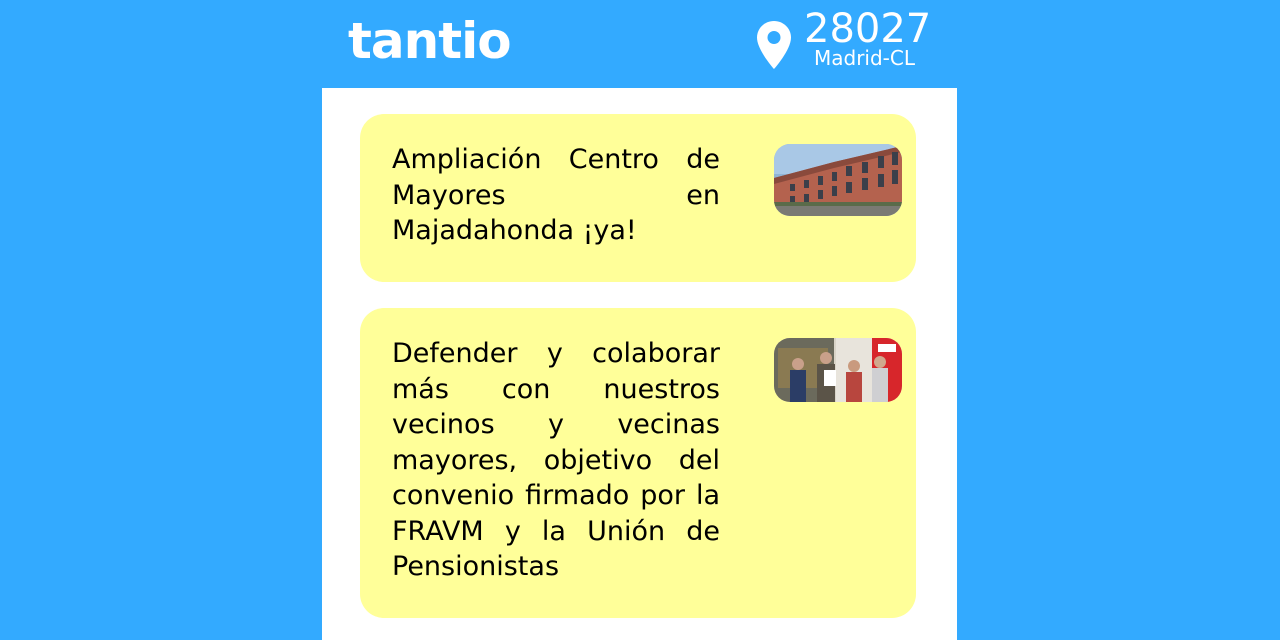  I want to click on header: tantio 28027 Madrid-CL, so click(639, 44).